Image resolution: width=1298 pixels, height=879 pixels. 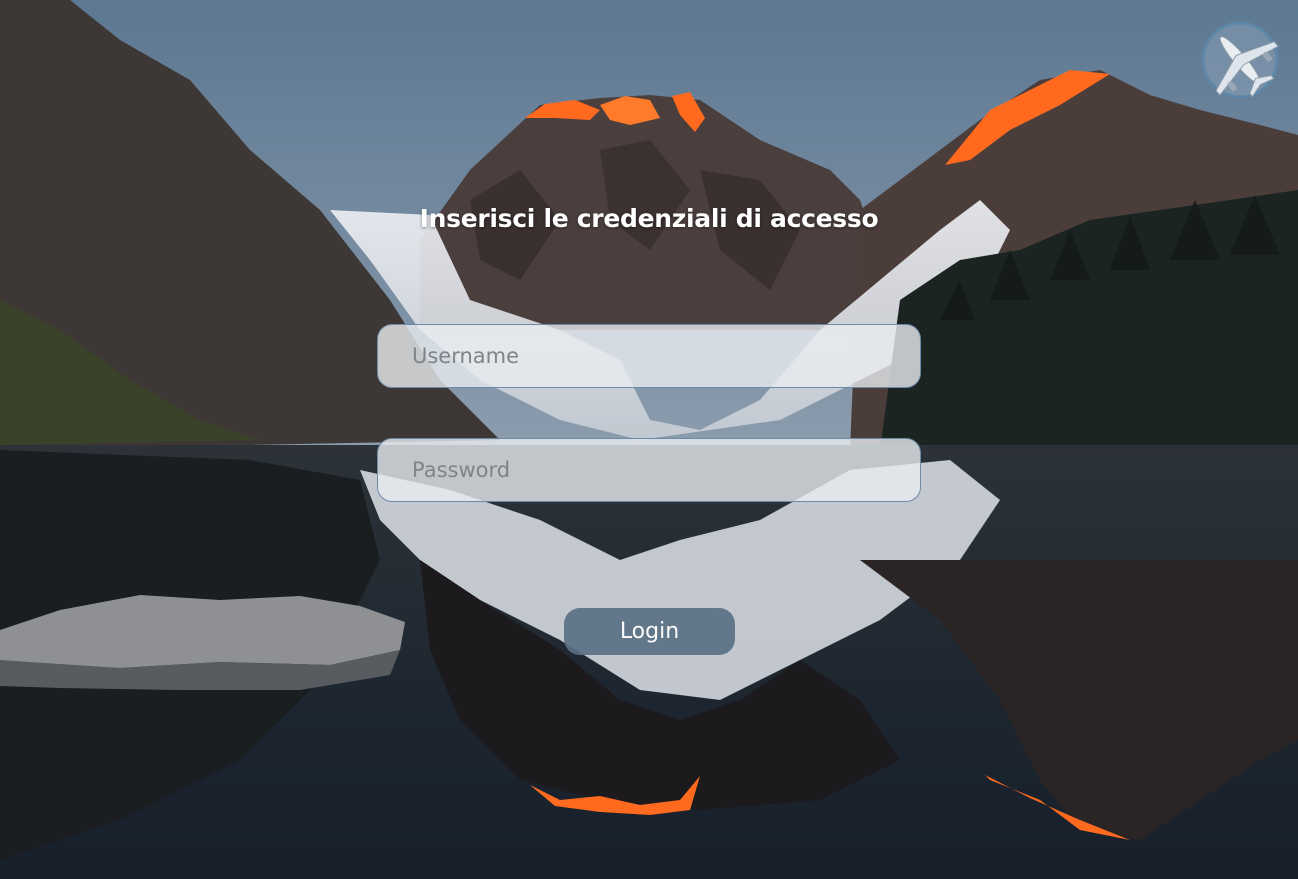 I want to click on password-input, so click(x=649, y=470).